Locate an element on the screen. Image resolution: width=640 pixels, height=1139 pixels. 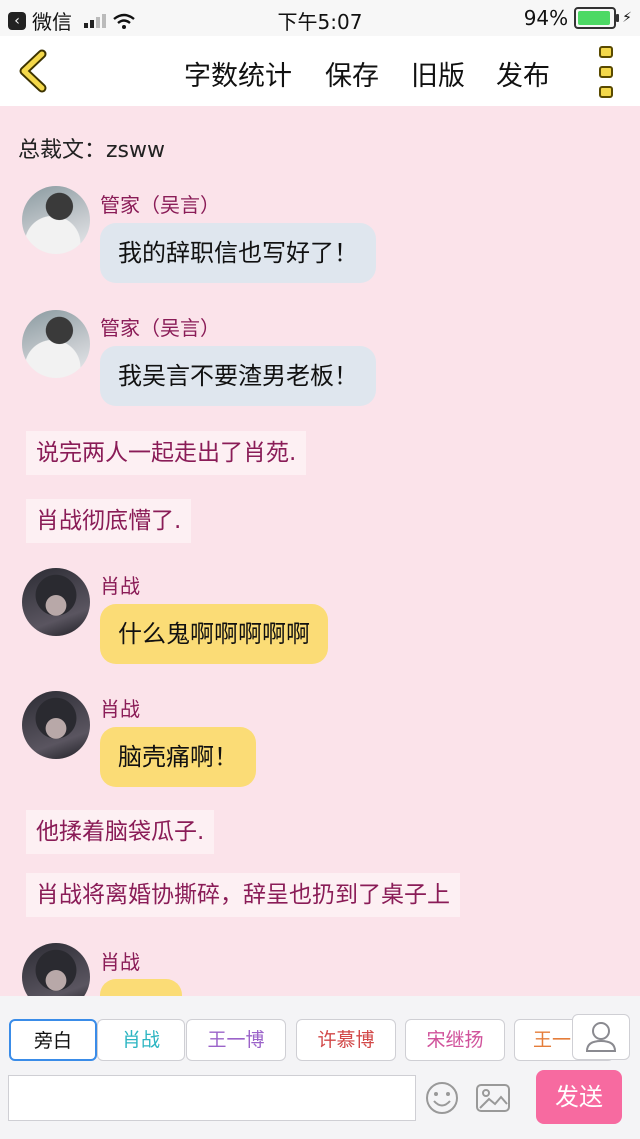
narration-text: 肖战将离婚协撕碎，辞呈也扔到了桌子上 is located at coordinates (243, 895).